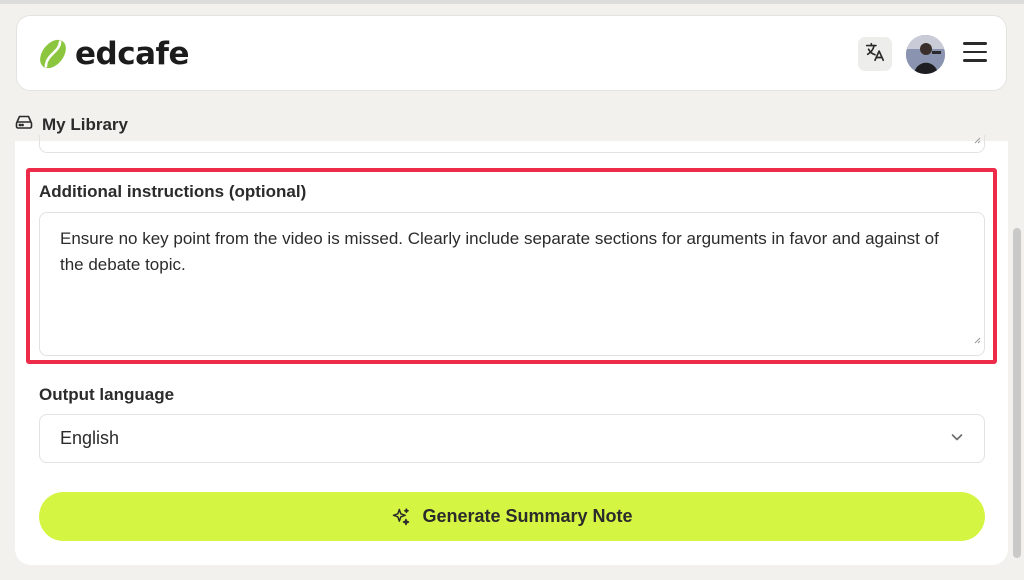  I want to click on drive-icon, so click(24, 124).